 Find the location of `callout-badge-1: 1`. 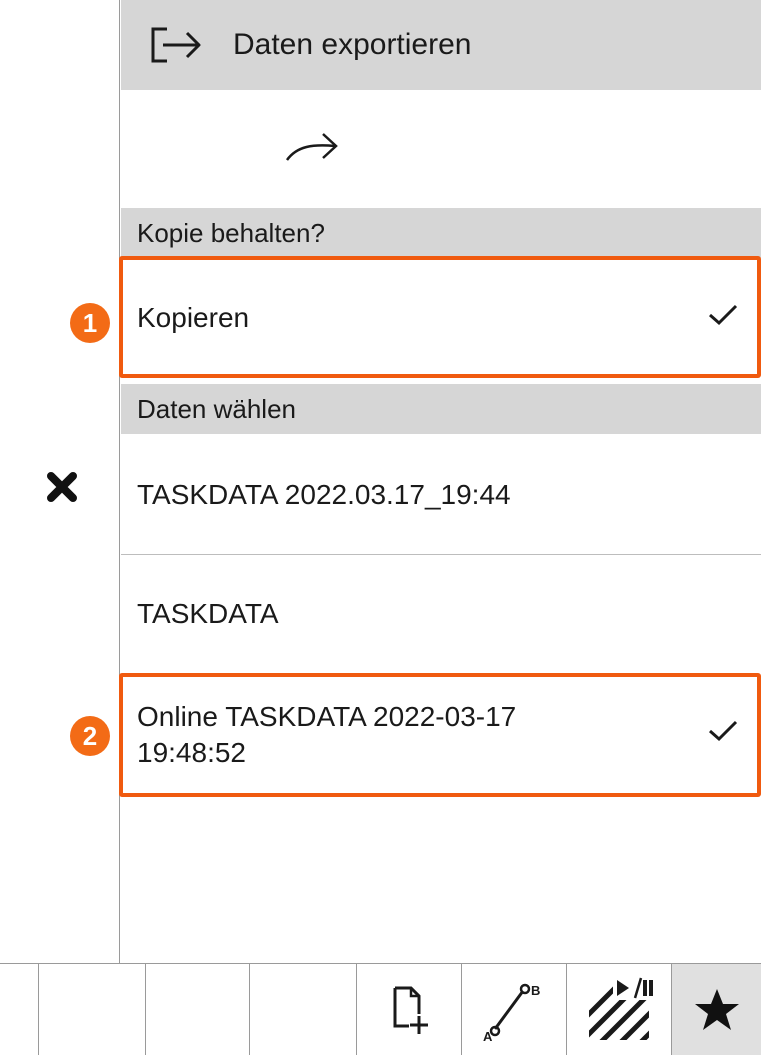

callout-badge-1: 1 is located at coordinates (90, 323).